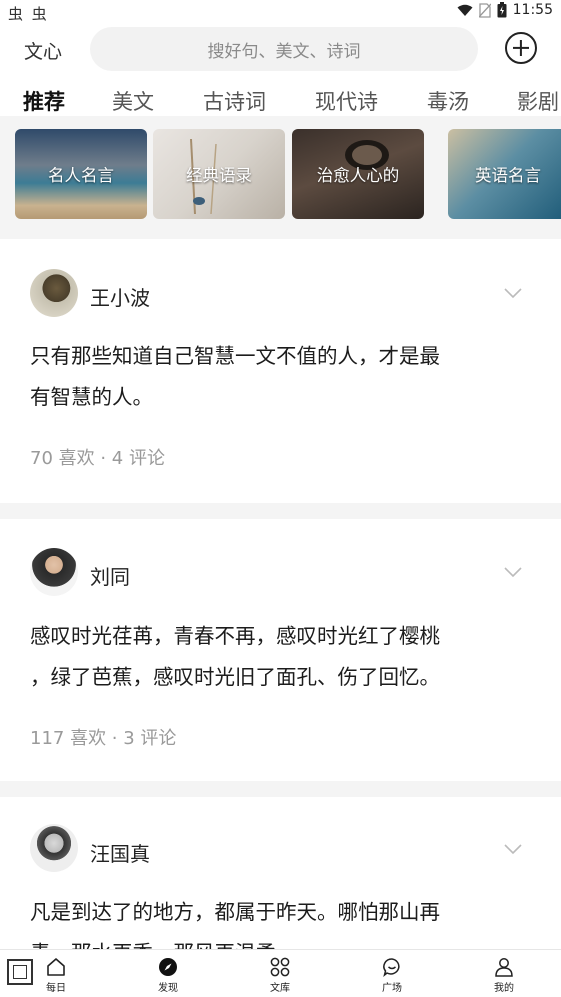  What do you see at coordinates (20, 972) in the screenshot?
I see `overlay-window-icon` at bounding box center [20, 972].